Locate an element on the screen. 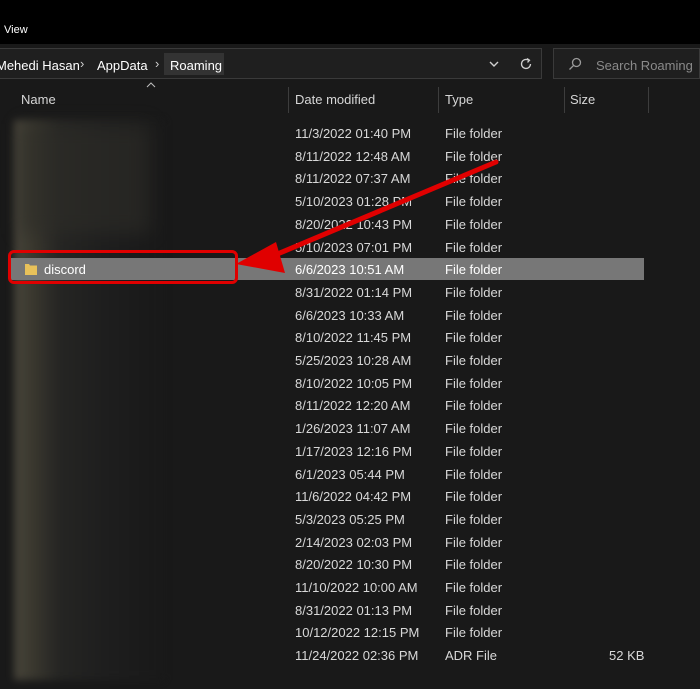  column-header-name: Name is located at coordinates (38, 99).